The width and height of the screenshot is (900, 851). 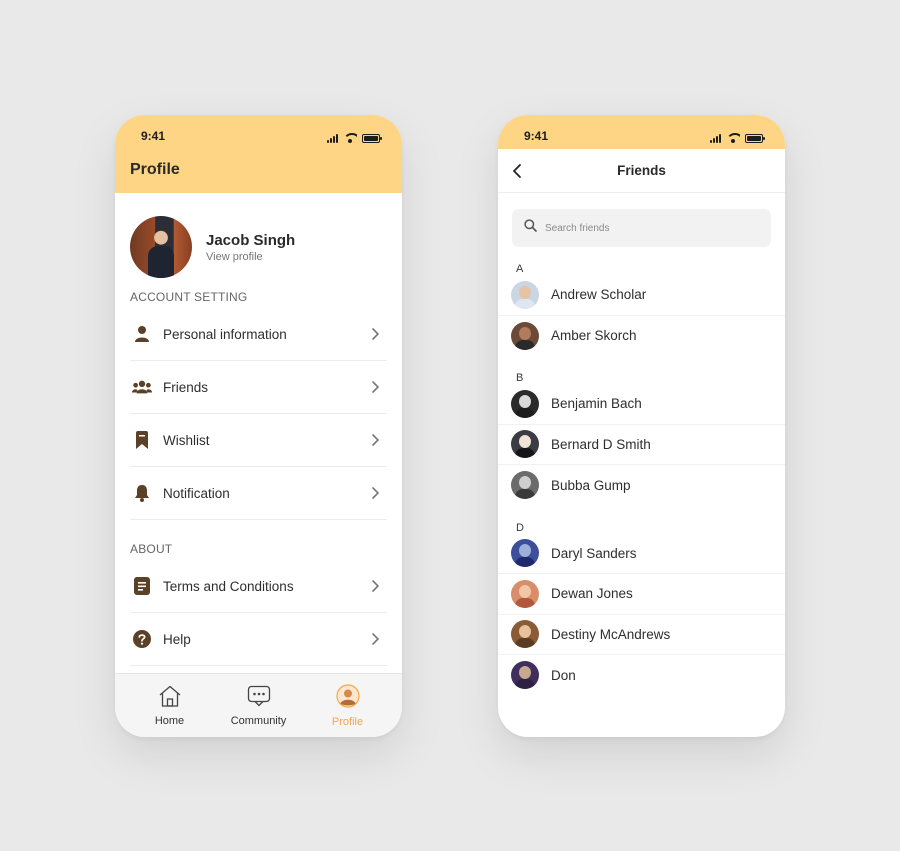 I want to click on friend-name: Benjamin Bach, so click(x=596, y=404).